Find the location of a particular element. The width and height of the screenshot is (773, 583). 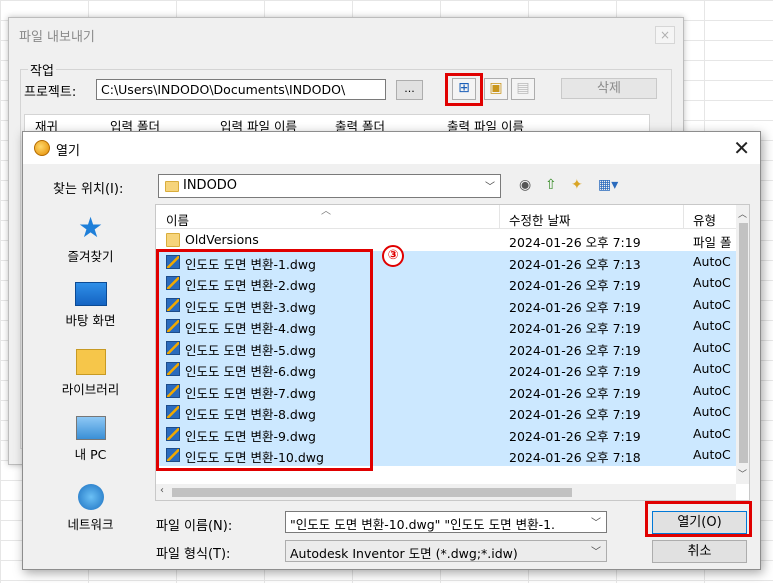

desktop-icon is located at coordinates (90, 294).